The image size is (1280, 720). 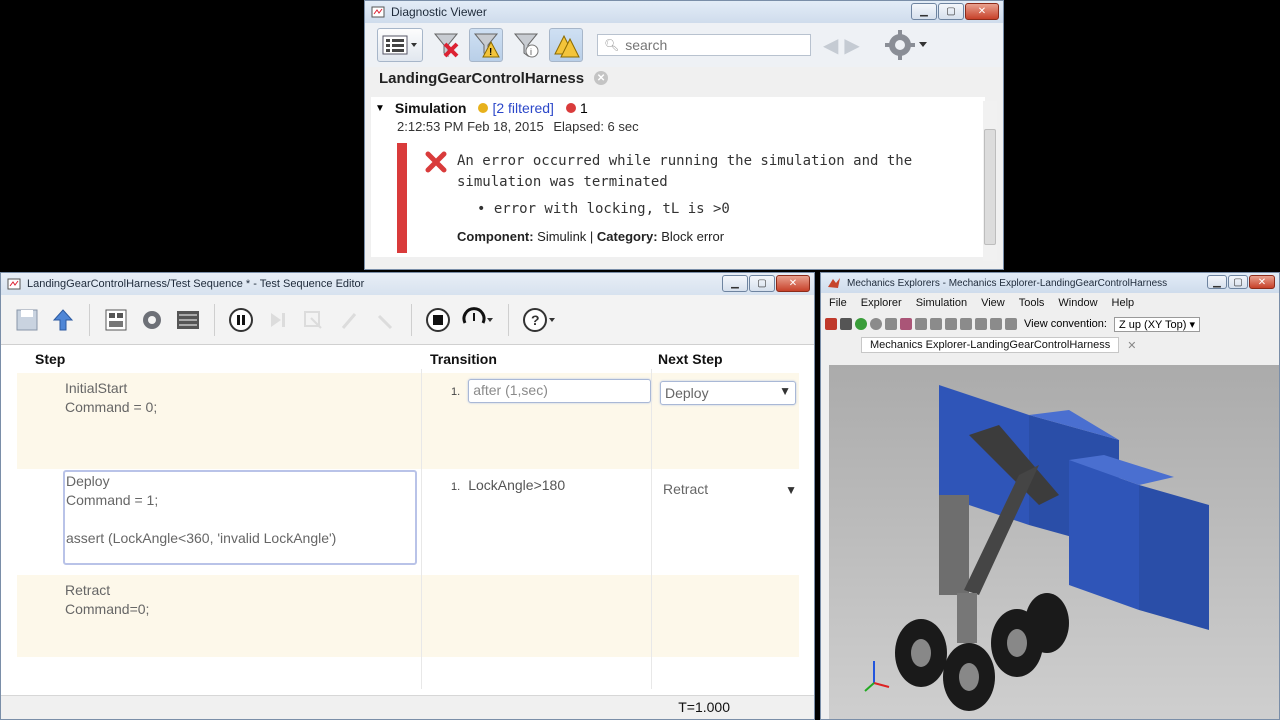 I want to click on menu-file: File, so click(x=838, y=303).